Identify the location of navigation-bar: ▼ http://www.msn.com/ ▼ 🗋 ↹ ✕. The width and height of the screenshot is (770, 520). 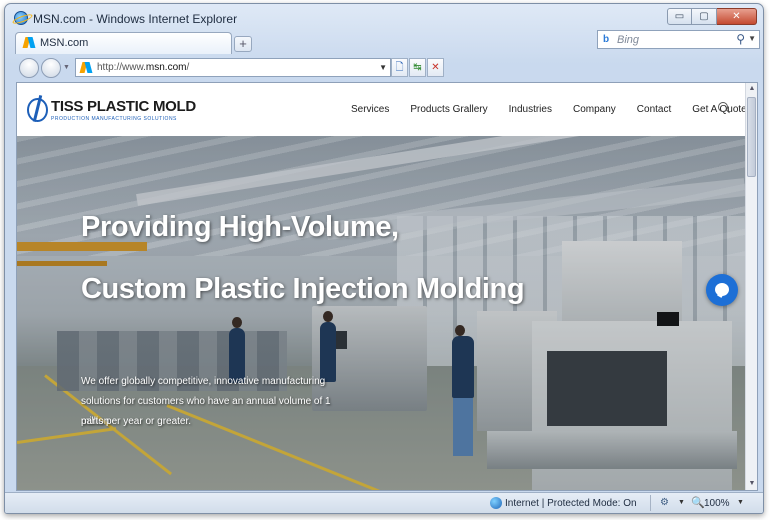
(384, 68).